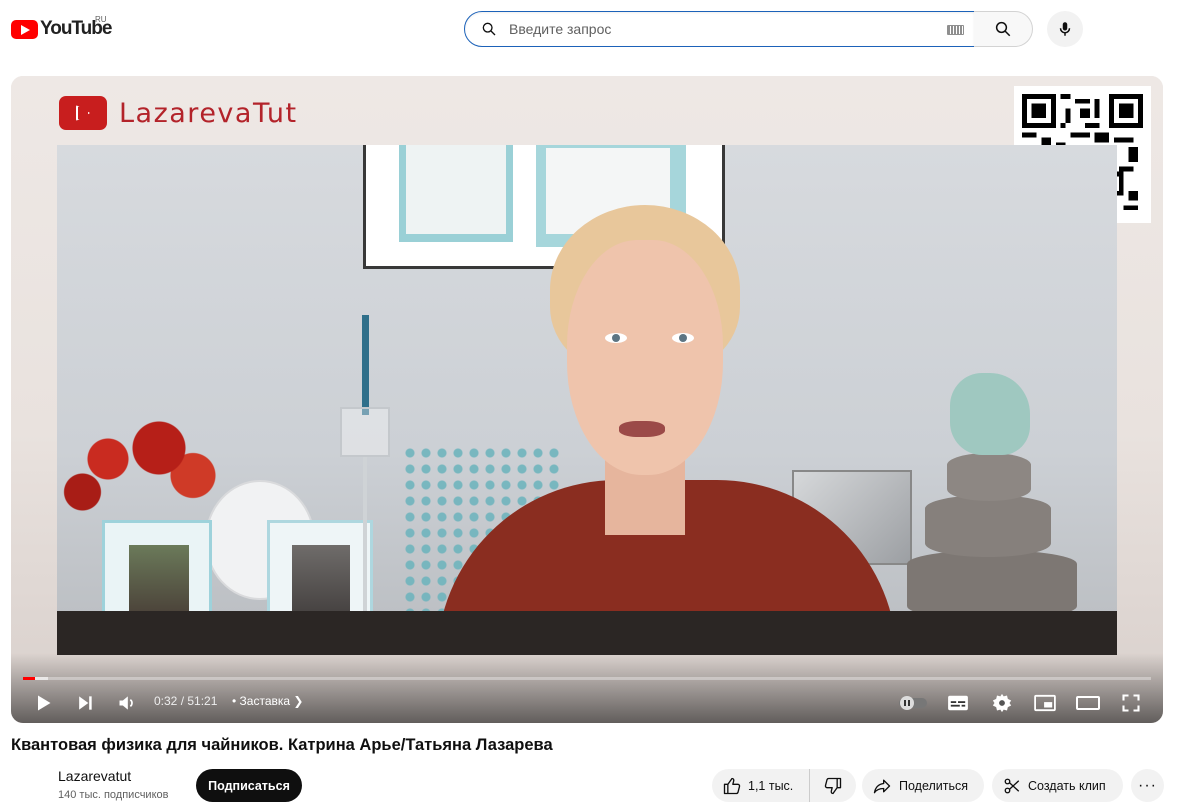 The image size is (1179, 808). Describe the element at coordinates (616, 338) in the screenshot. I see `presenter-eye-left` at that location.